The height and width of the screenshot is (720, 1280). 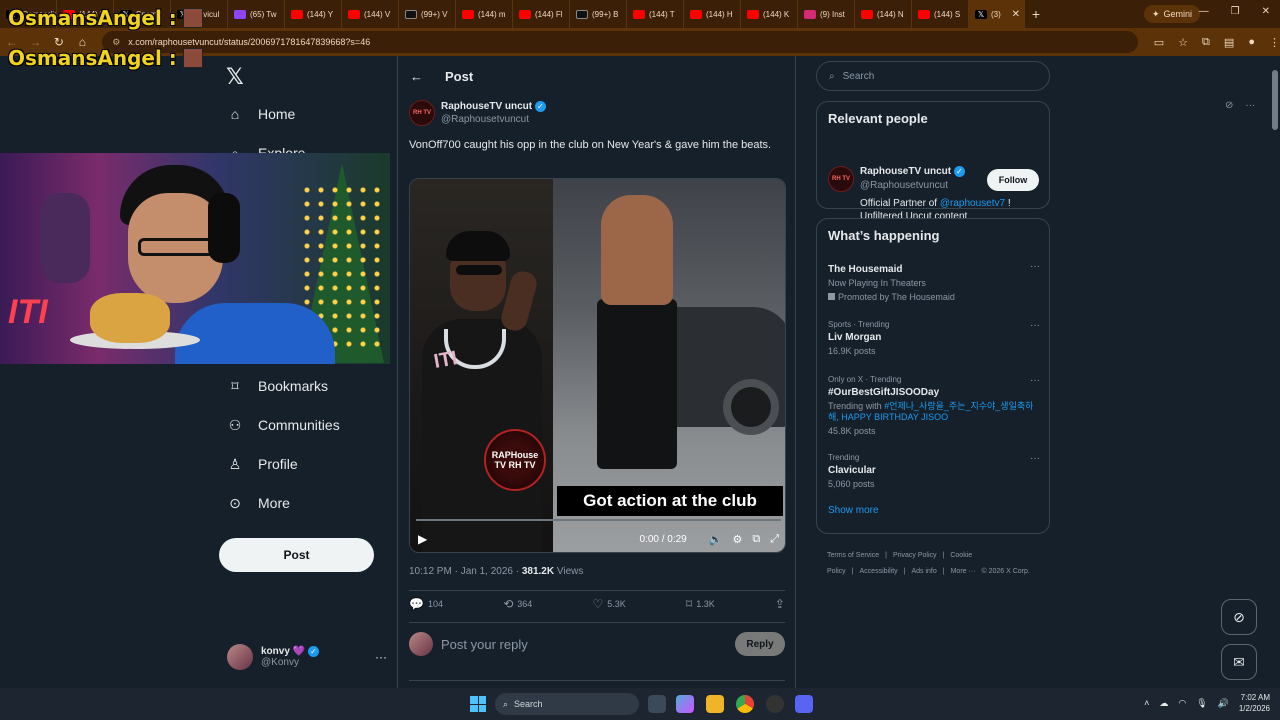 I want to click on scrollbar, so click(x=1275, y=372).